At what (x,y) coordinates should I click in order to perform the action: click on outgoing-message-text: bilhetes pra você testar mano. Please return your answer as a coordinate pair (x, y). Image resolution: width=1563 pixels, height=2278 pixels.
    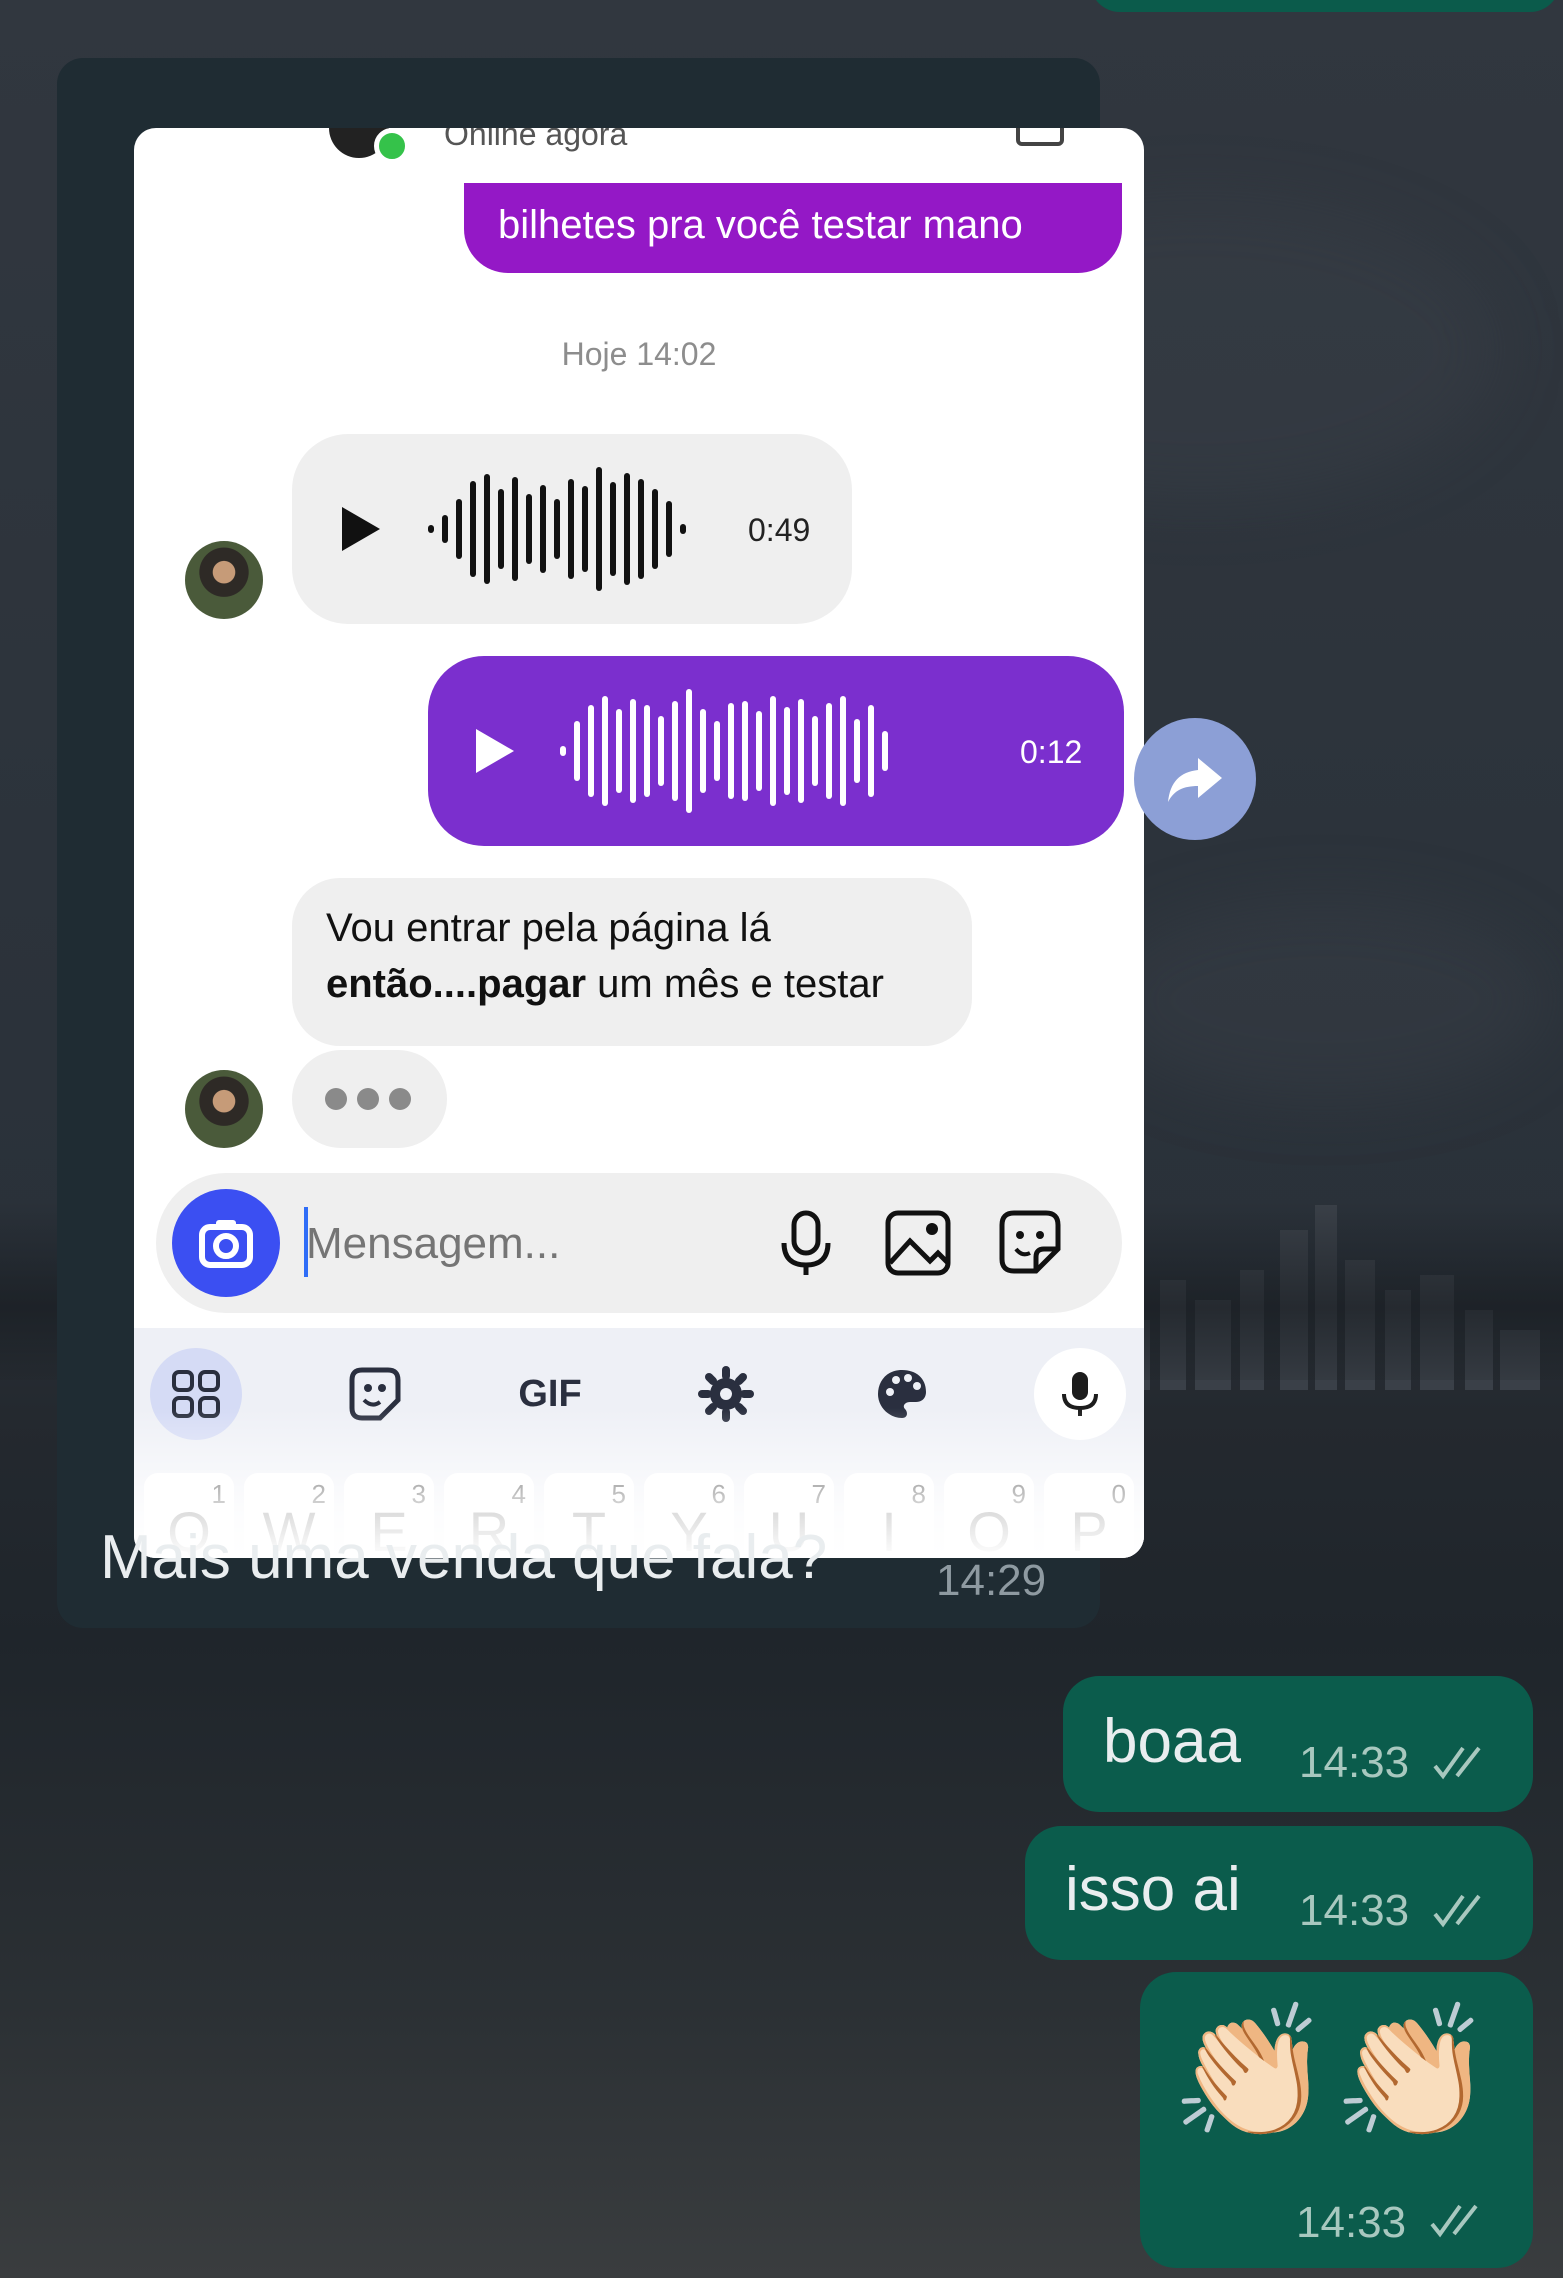
    Looking at the image, I should click on (760, 225).